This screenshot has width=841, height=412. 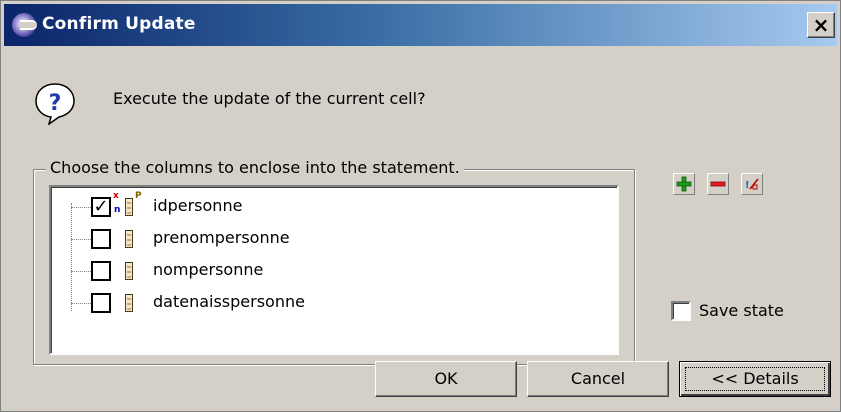 I want to click on column-checkbox-nompersonne, so click(x=101, y=271).